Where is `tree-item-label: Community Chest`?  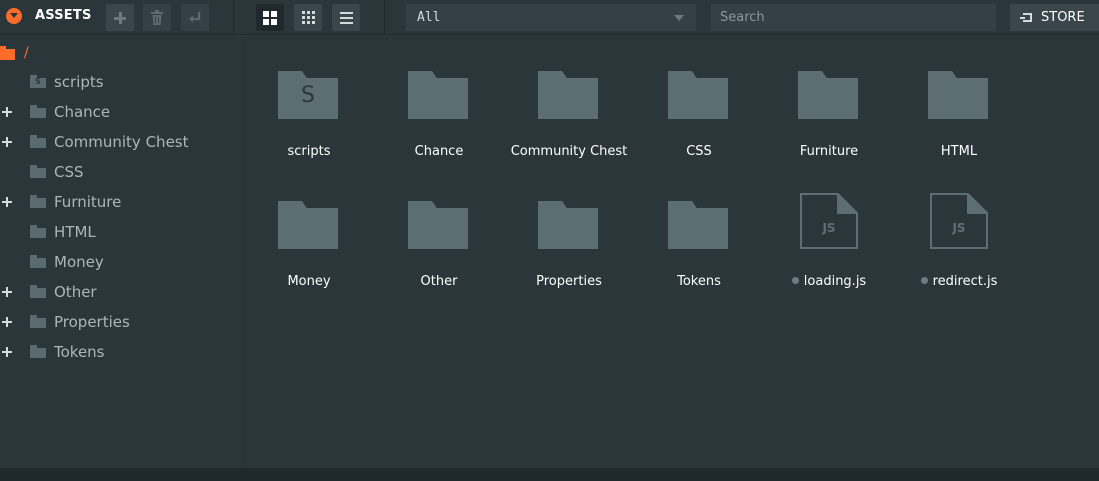 tree-item-label: Community Chest is located at coordinates (121, 142).